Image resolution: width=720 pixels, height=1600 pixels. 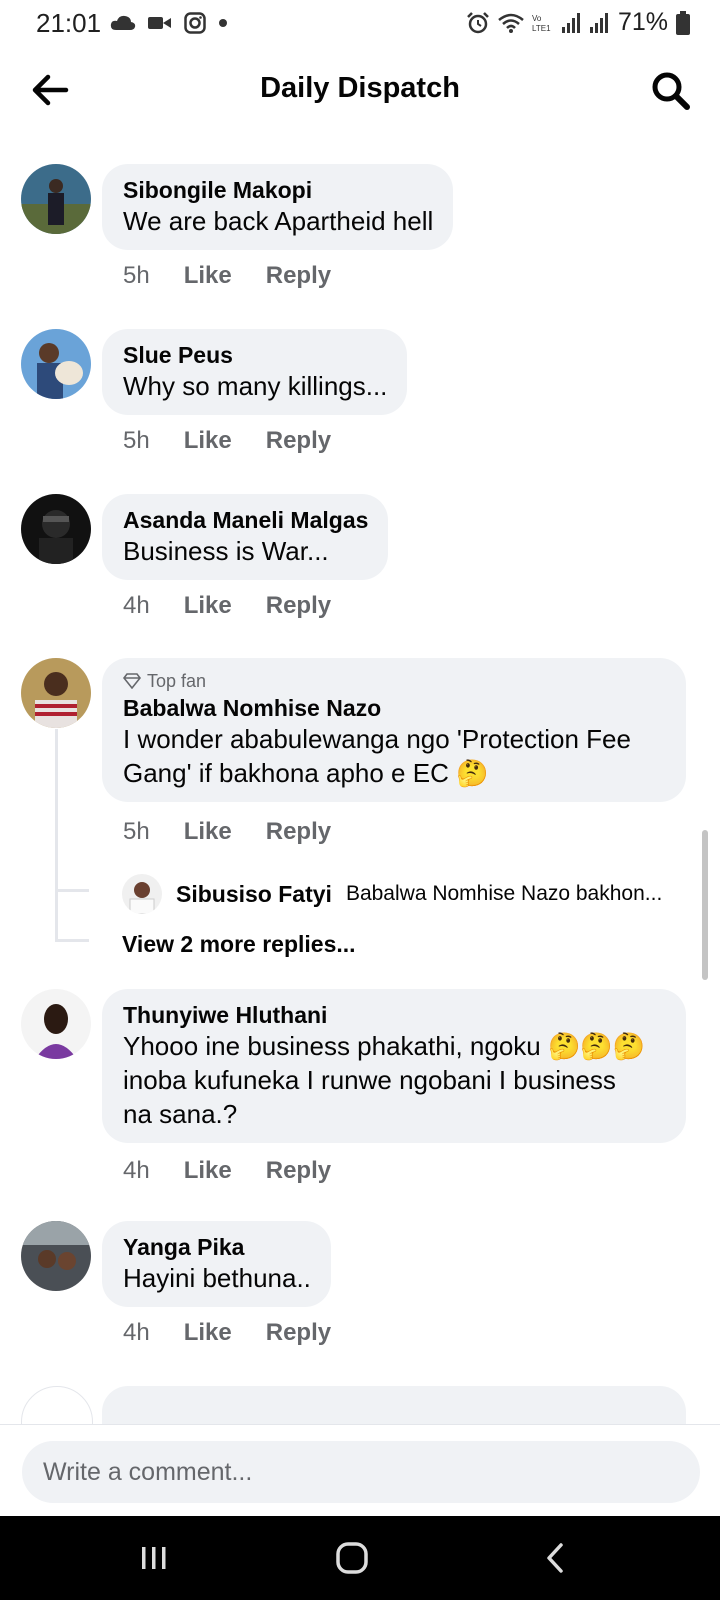 I want to click on back-nav-button, so click(x=556, y=1558).